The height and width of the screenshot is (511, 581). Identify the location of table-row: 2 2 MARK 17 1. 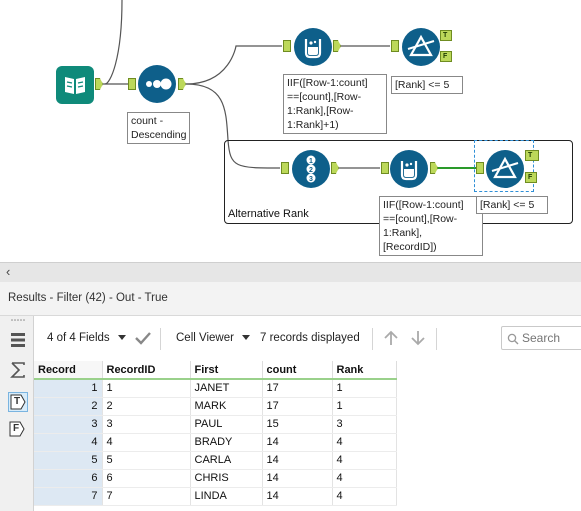
(215, 406).